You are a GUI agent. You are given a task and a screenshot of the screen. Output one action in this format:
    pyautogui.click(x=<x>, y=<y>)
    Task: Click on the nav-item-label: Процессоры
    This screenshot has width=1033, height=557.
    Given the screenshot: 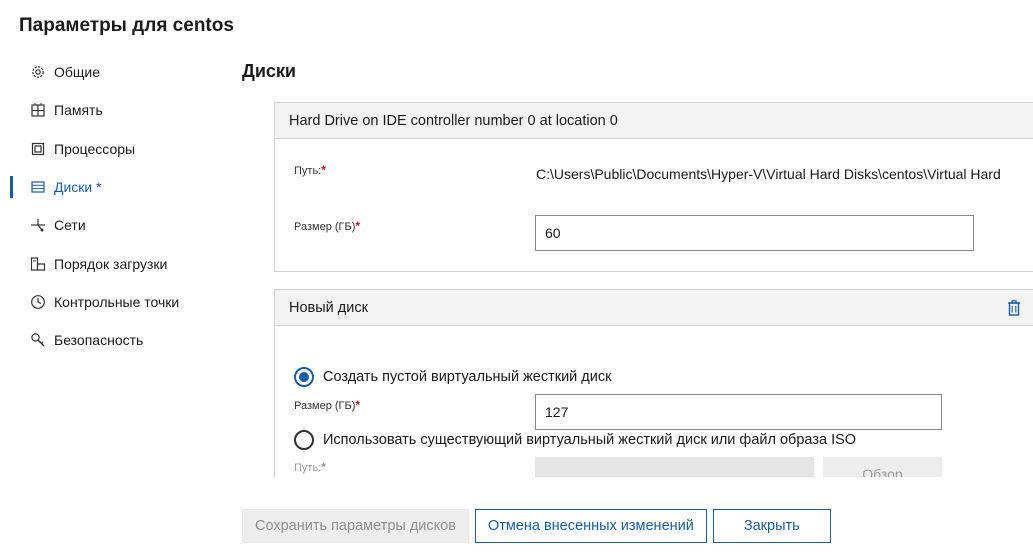 What is the action you would take?
    pyautogui.click(x=95, y=148)
    